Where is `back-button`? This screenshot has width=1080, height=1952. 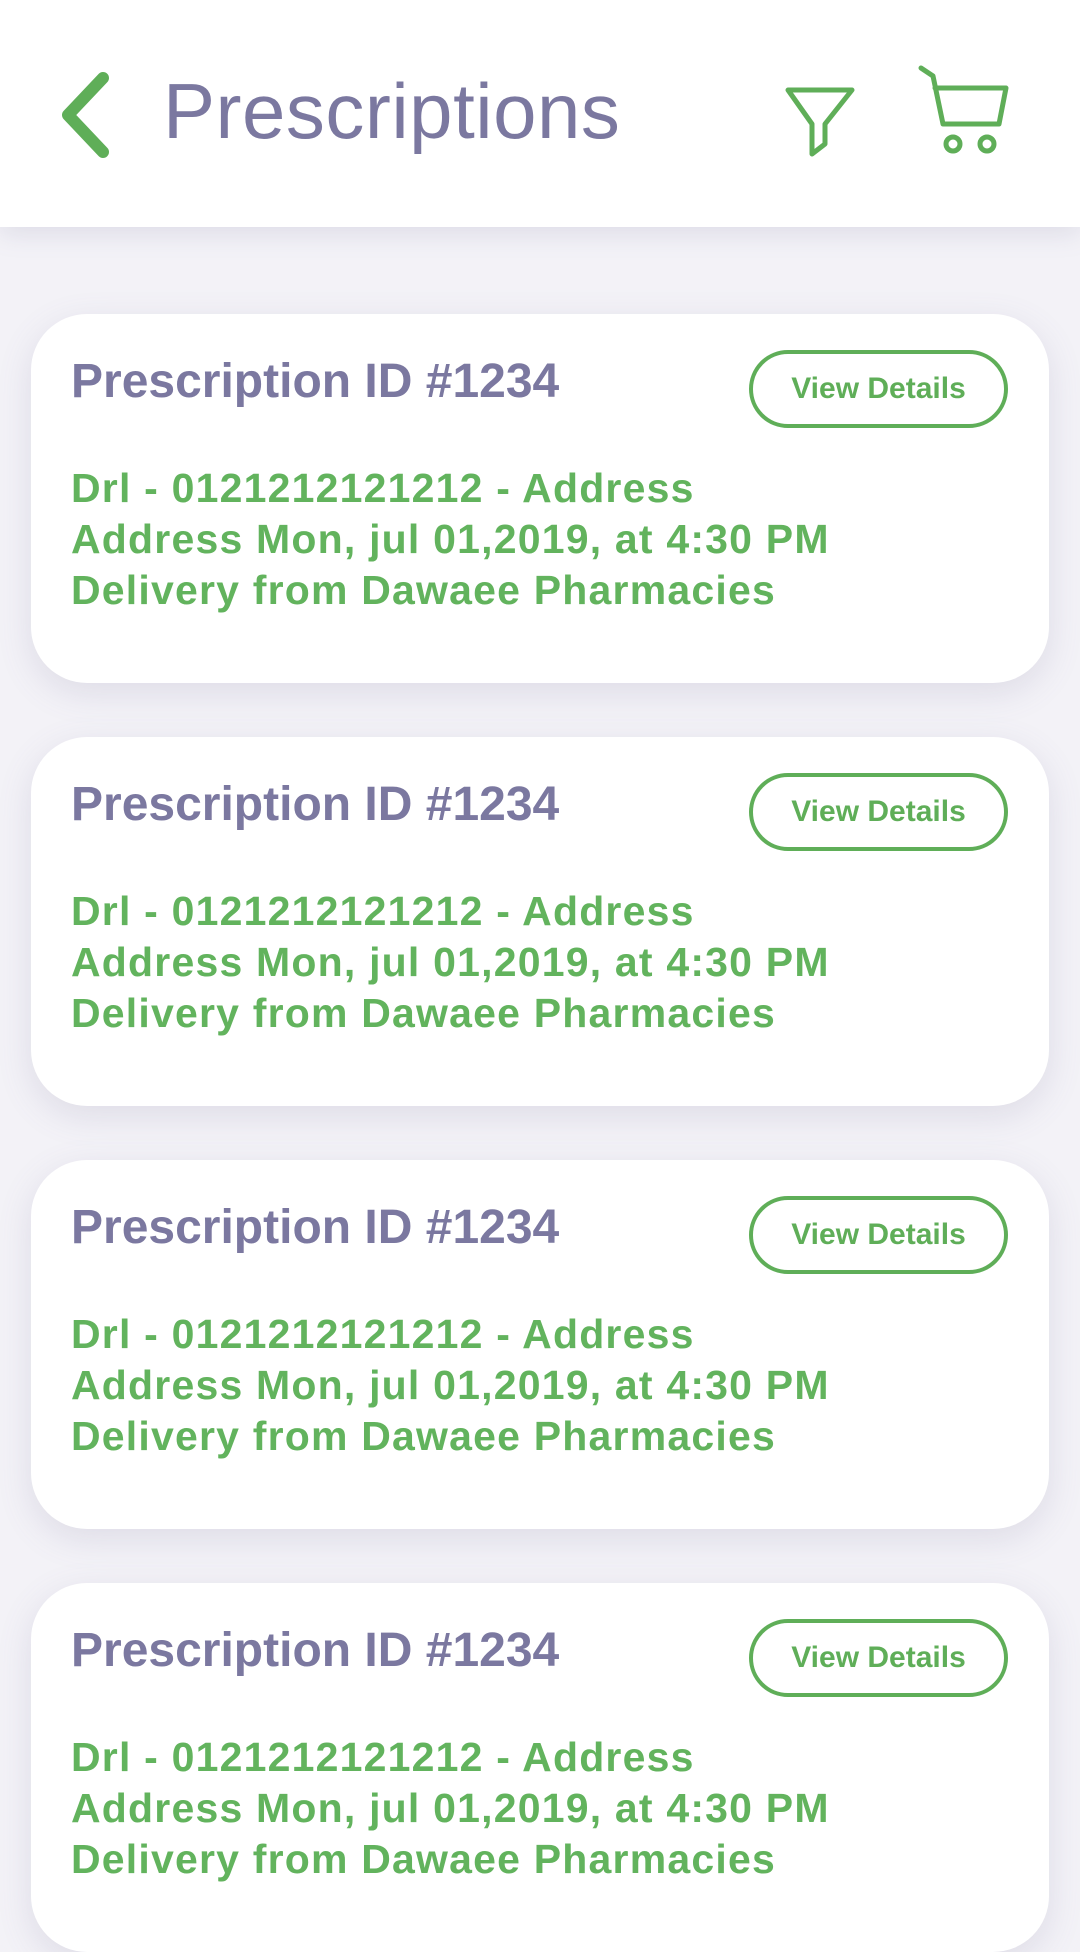
back-button is located at coordinates (88, 115).